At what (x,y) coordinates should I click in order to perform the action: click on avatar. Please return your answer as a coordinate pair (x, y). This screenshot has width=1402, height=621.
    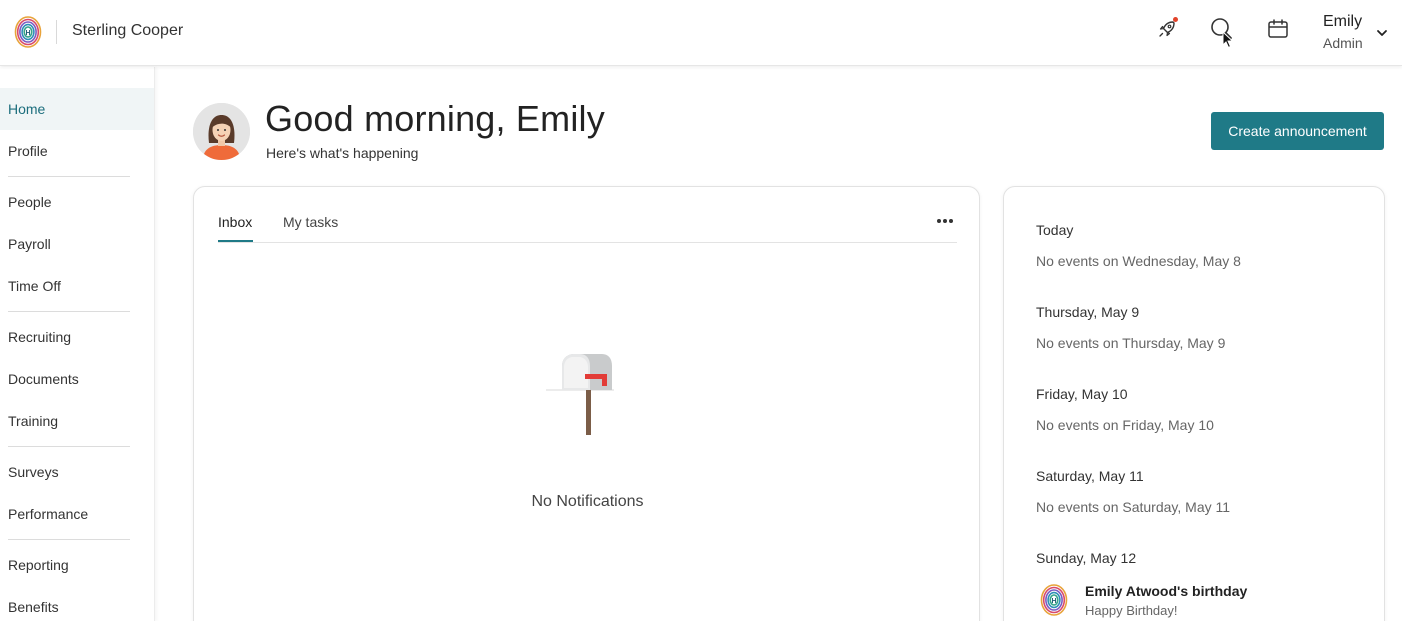
    Looking at the image, I should click on (221, 131).